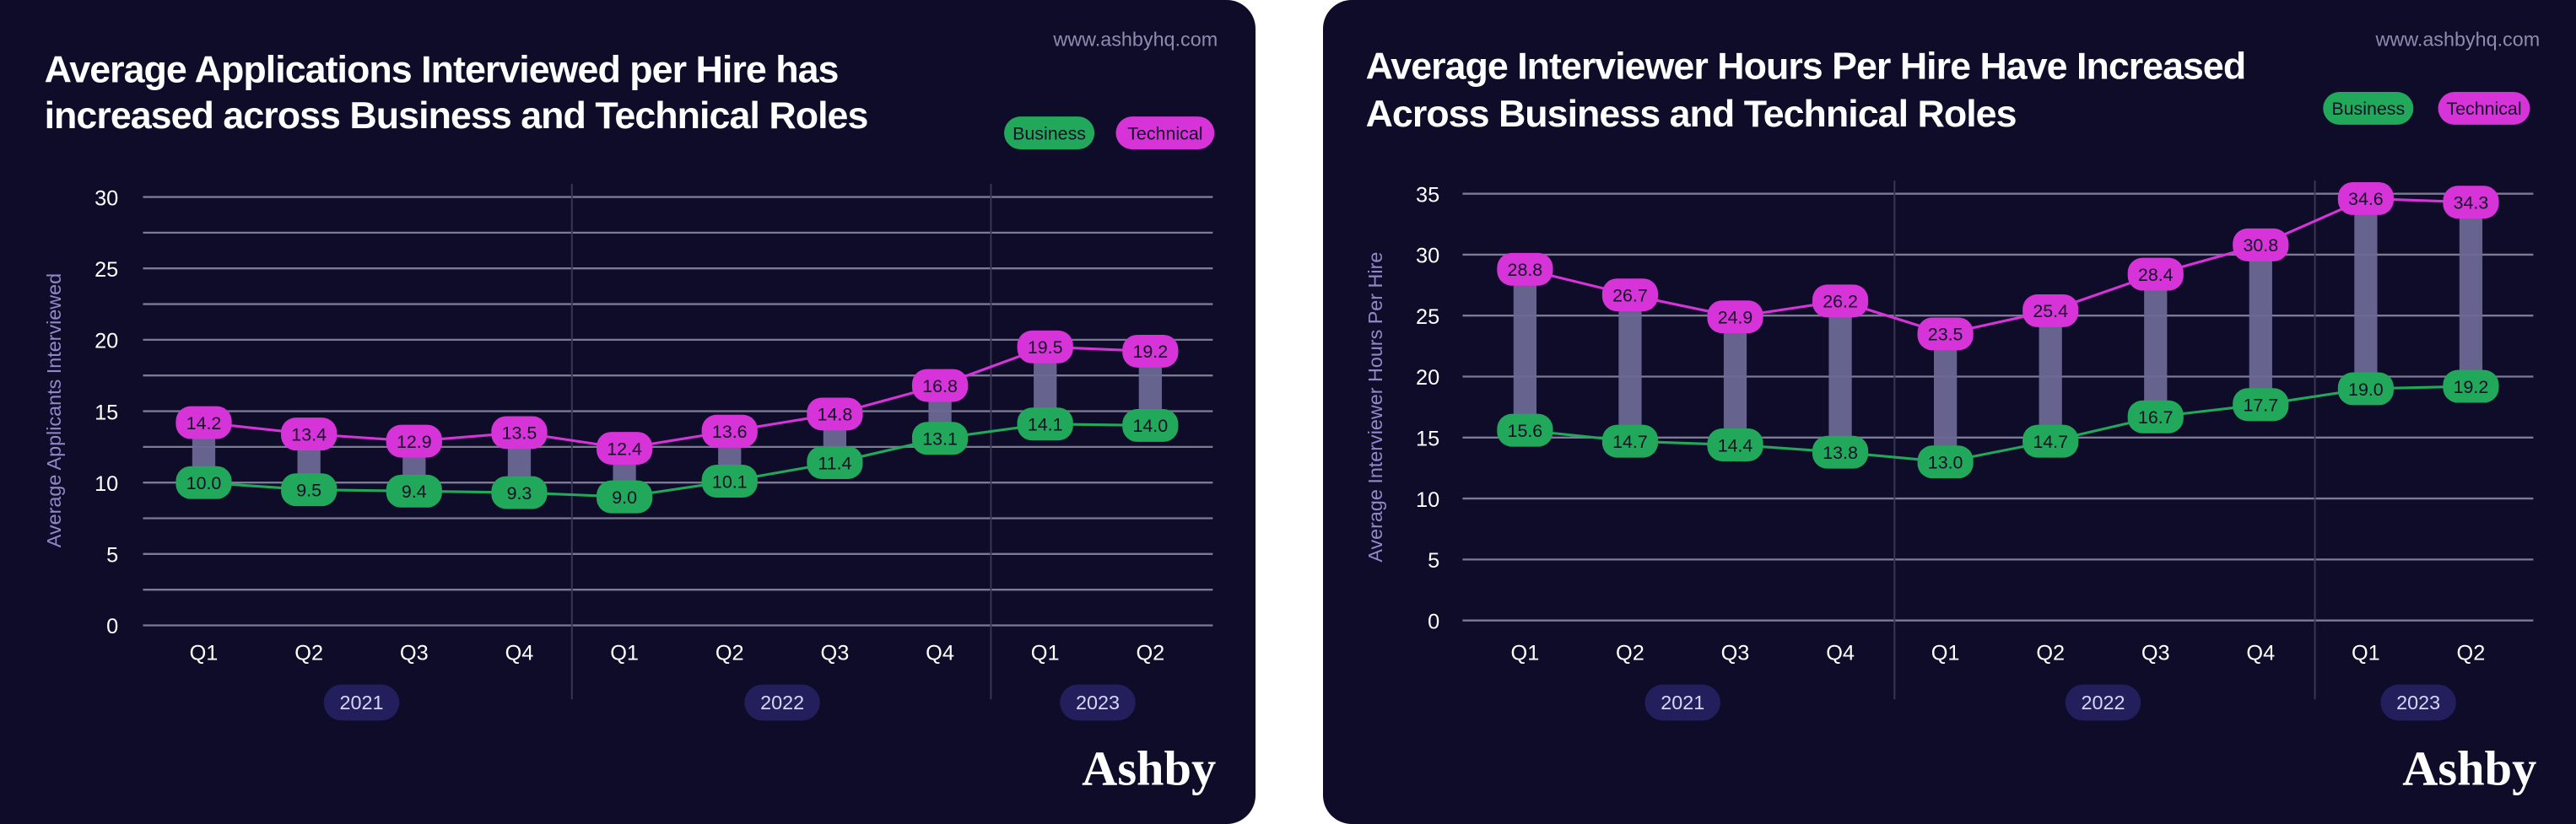  I want to click on data-label: 14.8, so click(835, 415).